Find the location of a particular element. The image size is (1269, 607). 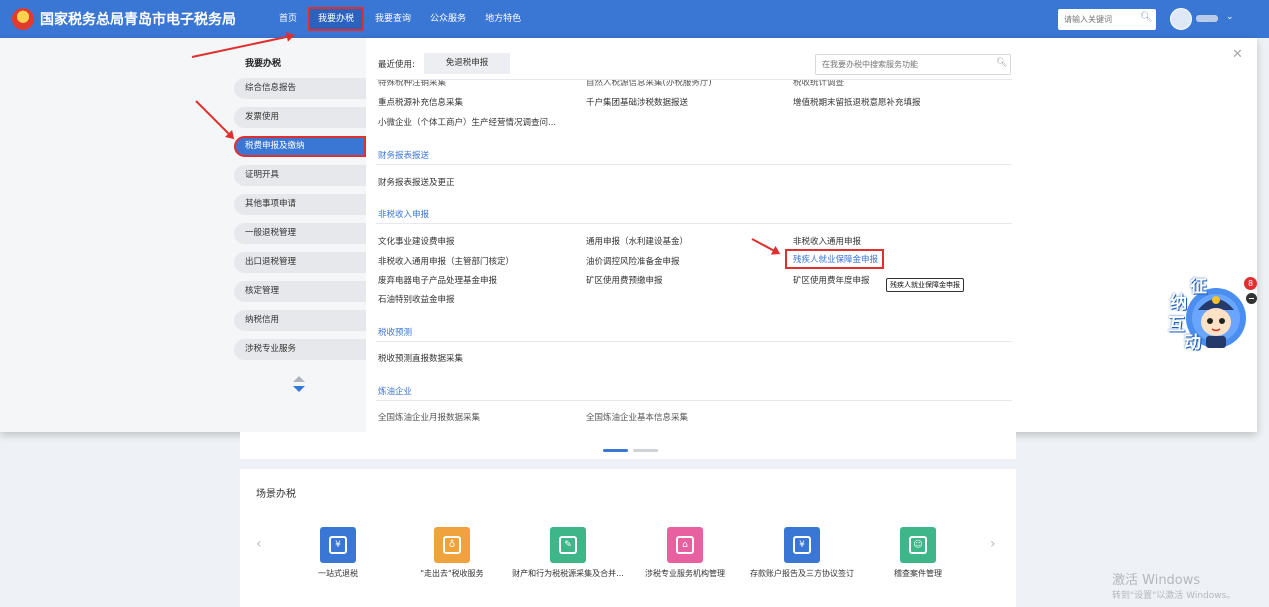

service-link: 全国炼油企业月报数据采集 is located at coordinates (429, 417).